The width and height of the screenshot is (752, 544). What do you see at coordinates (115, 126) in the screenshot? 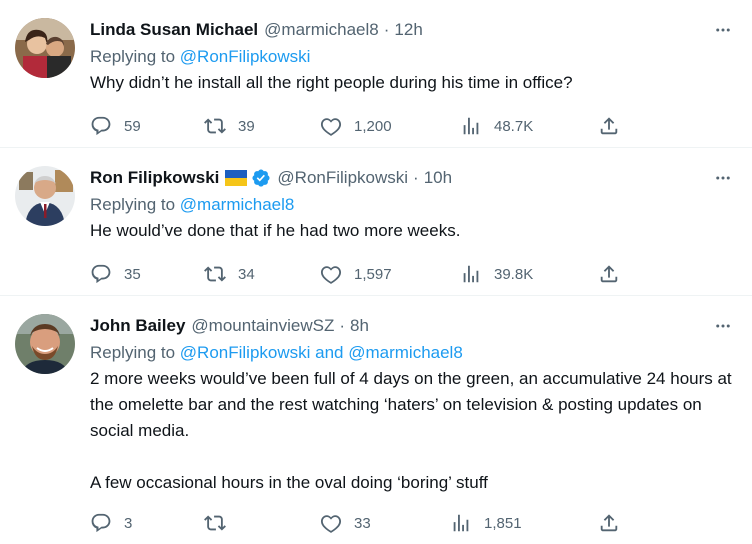
I see `reply-button: 59` at bounding box center [115, 126].